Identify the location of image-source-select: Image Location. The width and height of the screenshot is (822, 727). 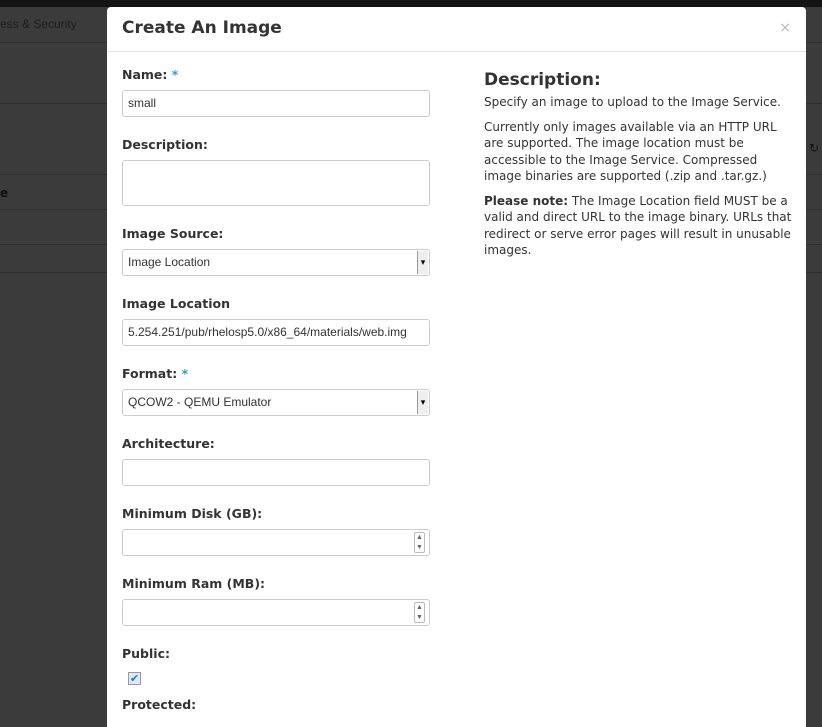
(276, 262).